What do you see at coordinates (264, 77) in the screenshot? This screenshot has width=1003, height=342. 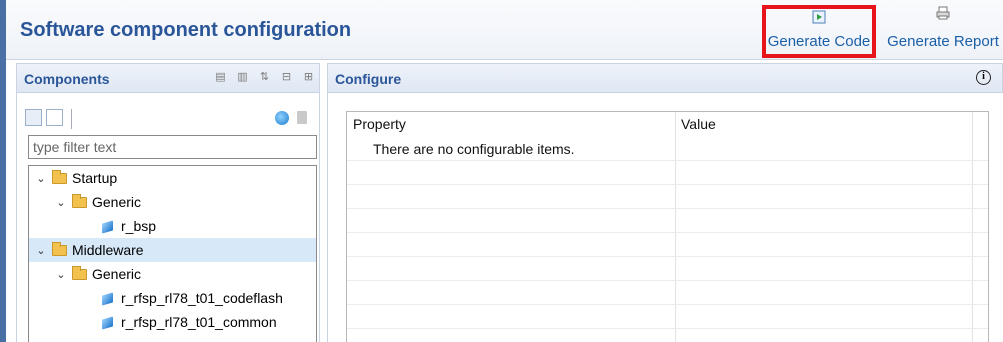 I see `sort-alpha-icon: ⇅` at bounding box center [264, 77].